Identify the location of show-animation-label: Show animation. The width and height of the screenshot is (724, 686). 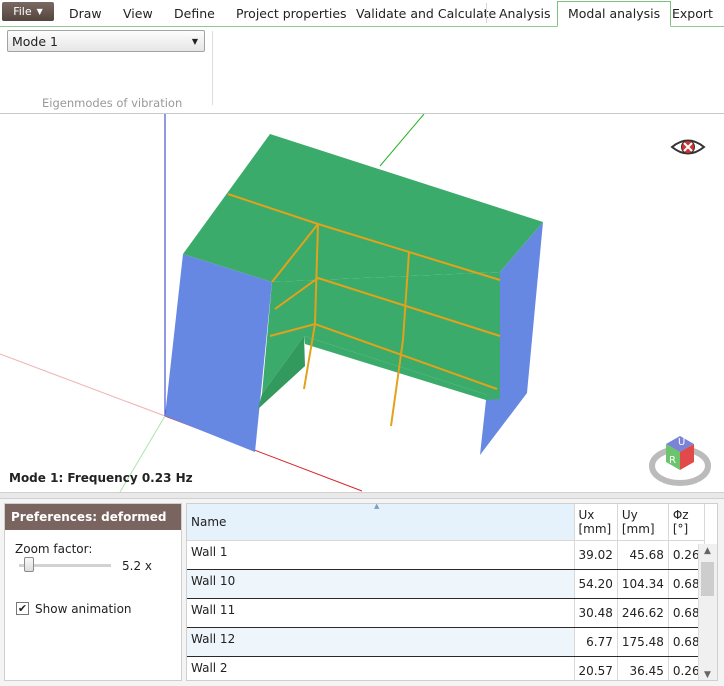
(83, 609).